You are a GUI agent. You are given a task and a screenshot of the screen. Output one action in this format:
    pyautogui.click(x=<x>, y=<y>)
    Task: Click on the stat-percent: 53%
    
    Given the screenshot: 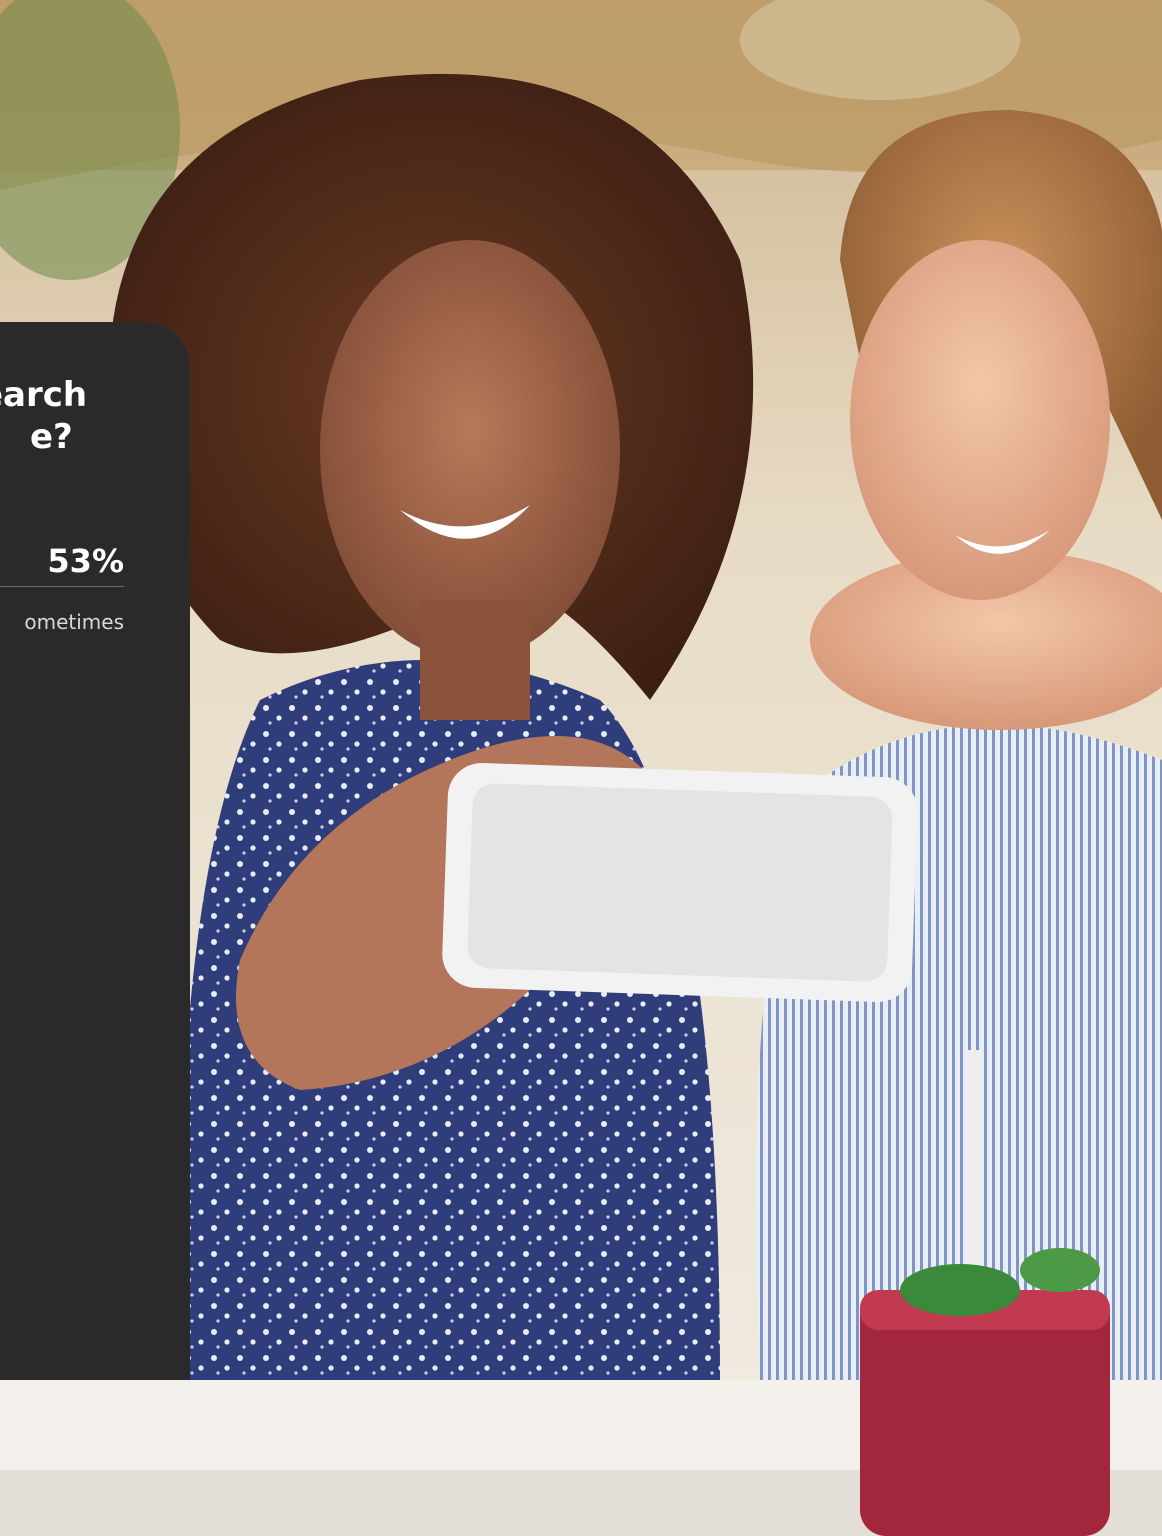 What is the action you would take?
    pyautogui.click(x=85, y=561)
    